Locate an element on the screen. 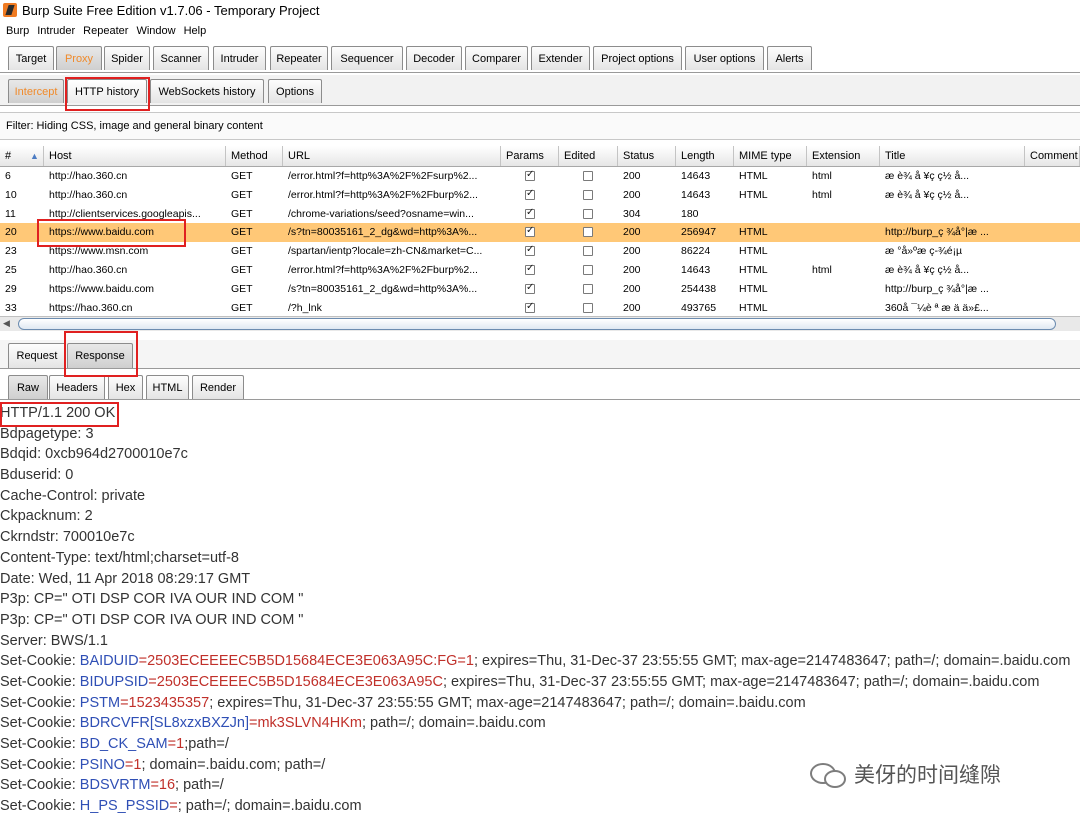 The height and width of the screenshot is (822, 1080). cell-method: GET is located at coordinates (242, 232).